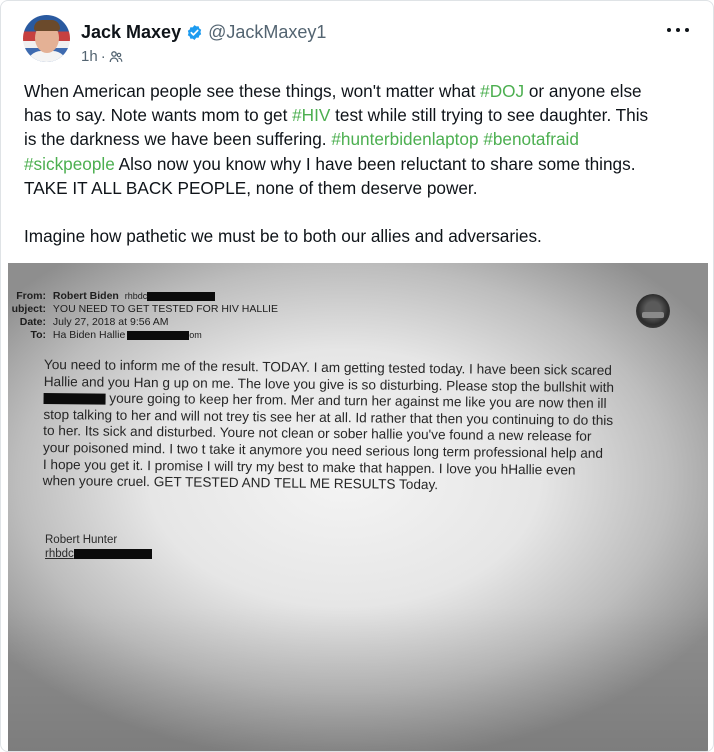 The image size is (714, 752). What do you see at coordinates (165, 309) in the screenshot?
I see `email-subject-value: YOU NEED TO GET TESTED FOR HIV HALLIE` at bounding box center [165, 309].